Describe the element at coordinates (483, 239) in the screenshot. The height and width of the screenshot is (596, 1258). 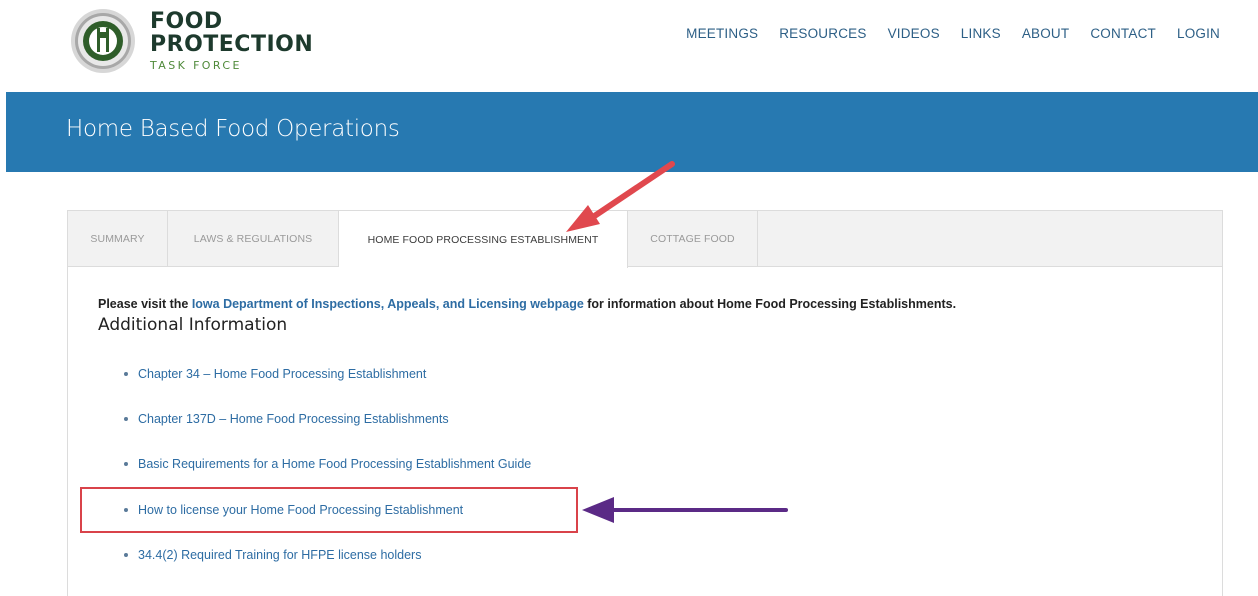
I see `tab-home-food-processing: HOME FOOD PROCESSING ESTABLISHMENT` at that location.